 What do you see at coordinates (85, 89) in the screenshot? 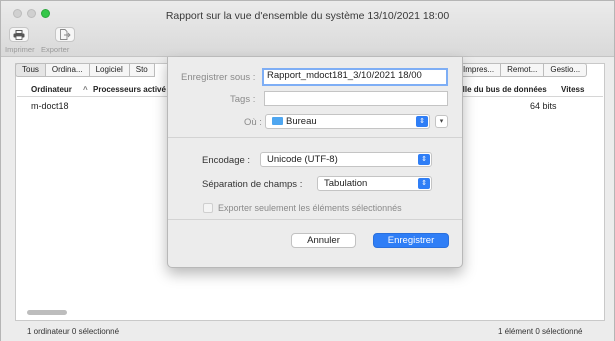
I see `sort-indicator-icon: ^` at bounding box center [85, 89].